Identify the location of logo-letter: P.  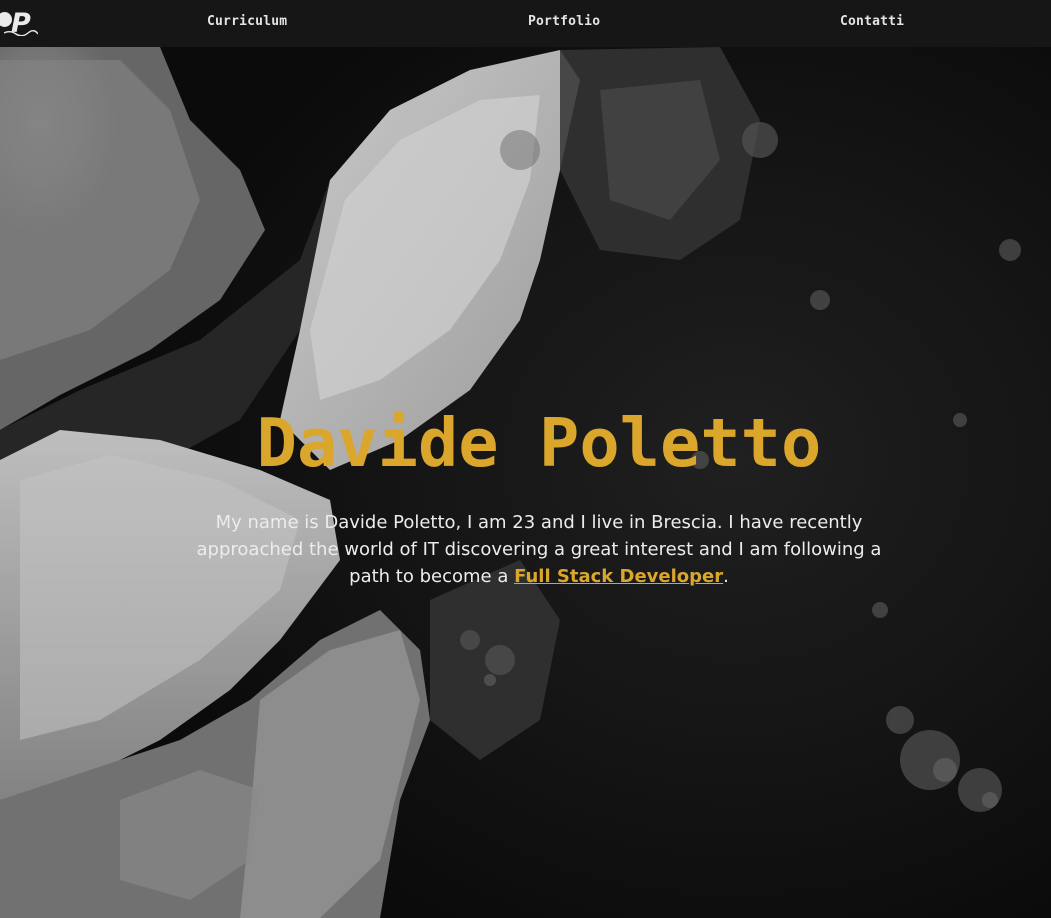
(21, 23).